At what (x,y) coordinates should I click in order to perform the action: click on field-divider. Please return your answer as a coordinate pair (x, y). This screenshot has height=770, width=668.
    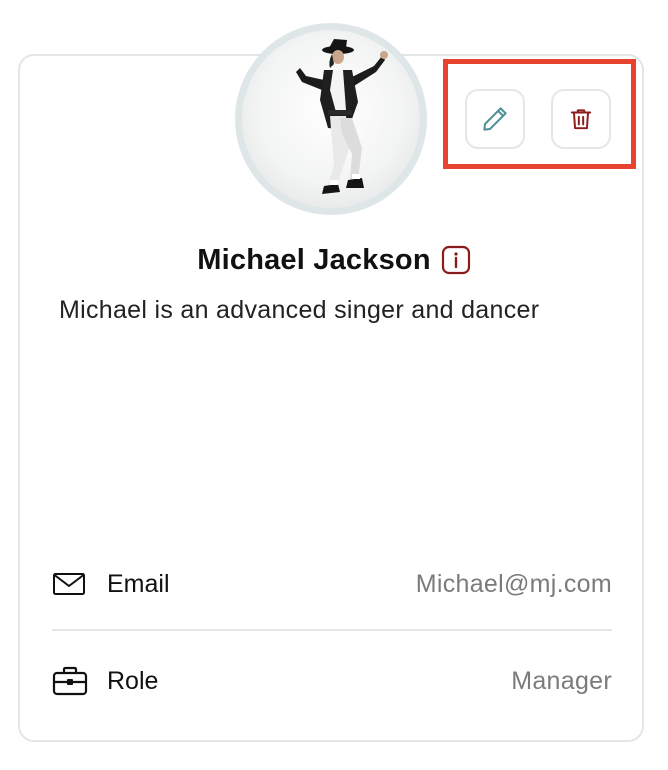
    Looking at the image, I should click on (332, 630).